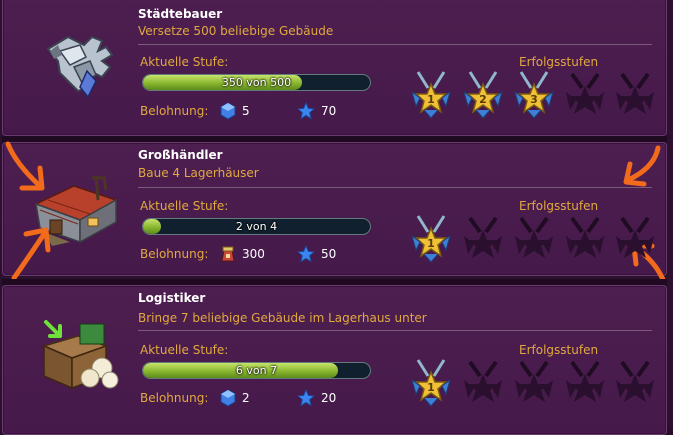 Image resolution: width=673 pixels, height=435 pixels. I want to click on reward-points-value: 50, so click(329, 254).